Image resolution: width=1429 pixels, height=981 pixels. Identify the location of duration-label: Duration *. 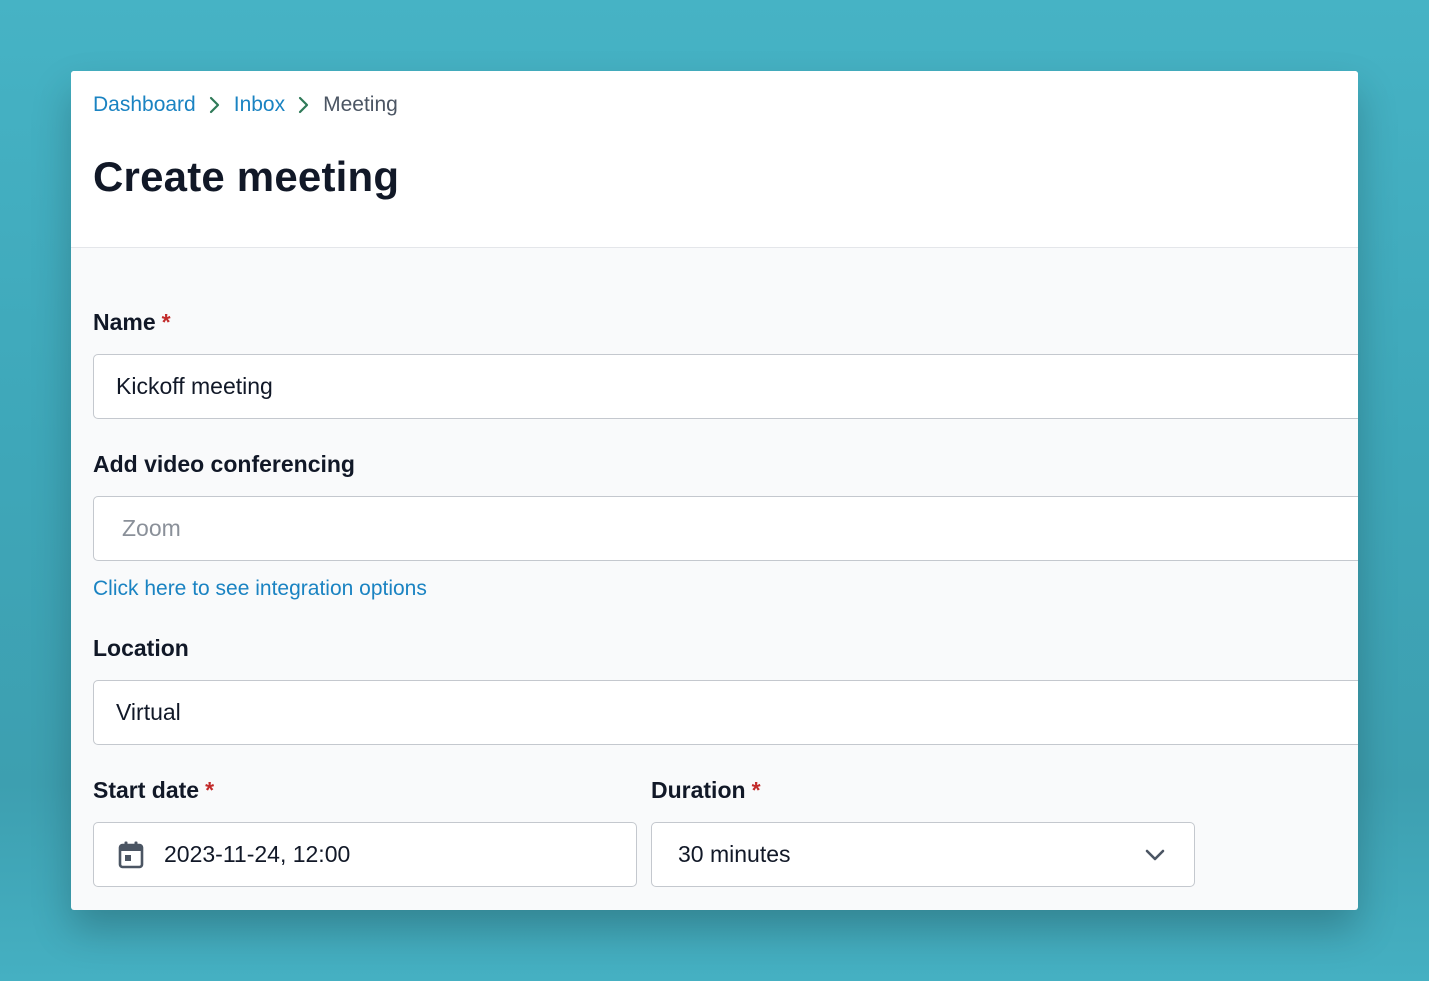
(706, 790).